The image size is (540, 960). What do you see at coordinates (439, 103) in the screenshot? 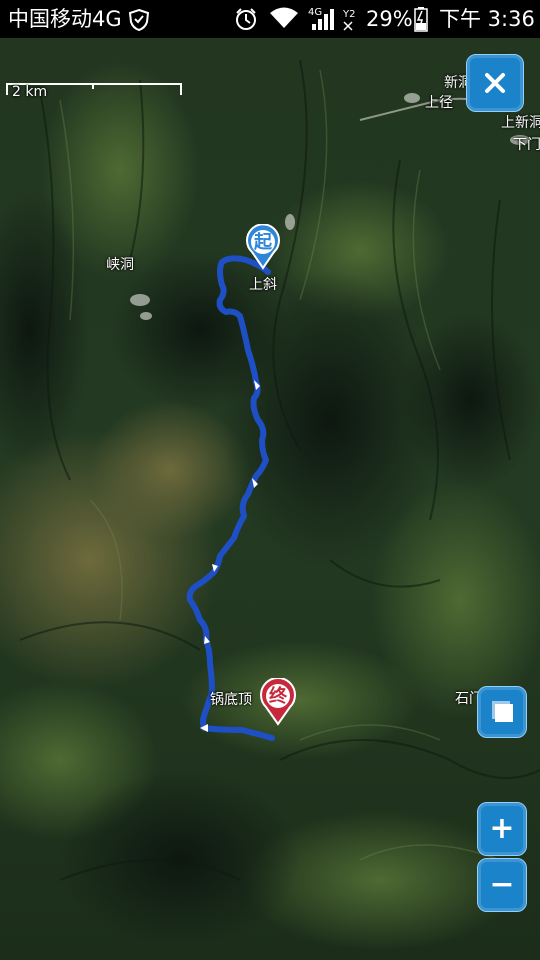
I see `place-label-shangjing: 上径` at bounding box center [439, 103].